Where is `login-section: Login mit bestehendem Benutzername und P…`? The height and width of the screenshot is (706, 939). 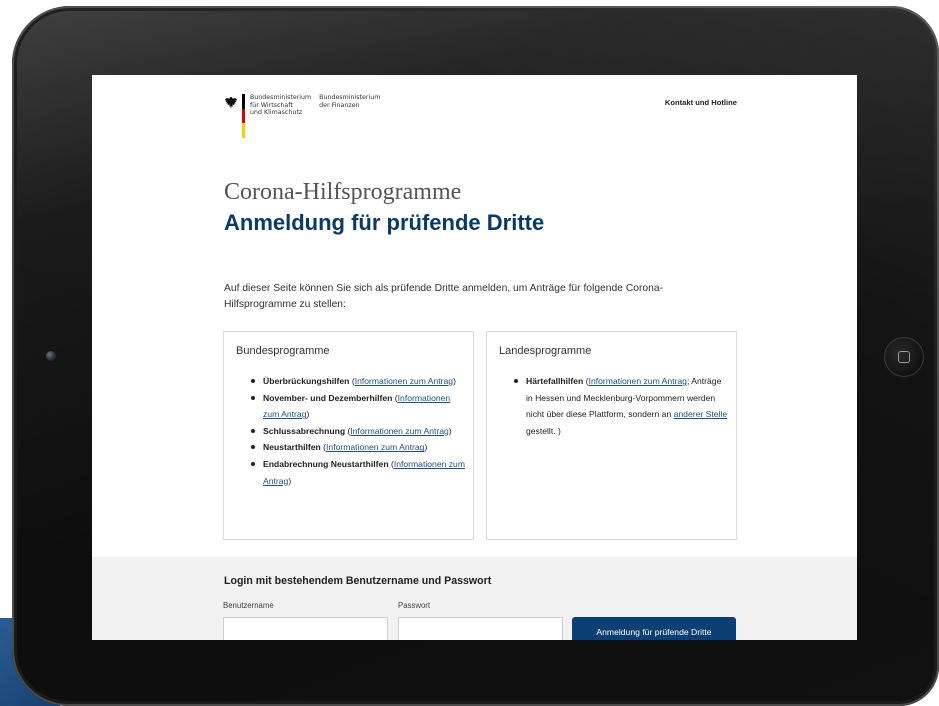
login-section: Login mit bestehendem Benutzername und P… is located at coordinates (474, 598).